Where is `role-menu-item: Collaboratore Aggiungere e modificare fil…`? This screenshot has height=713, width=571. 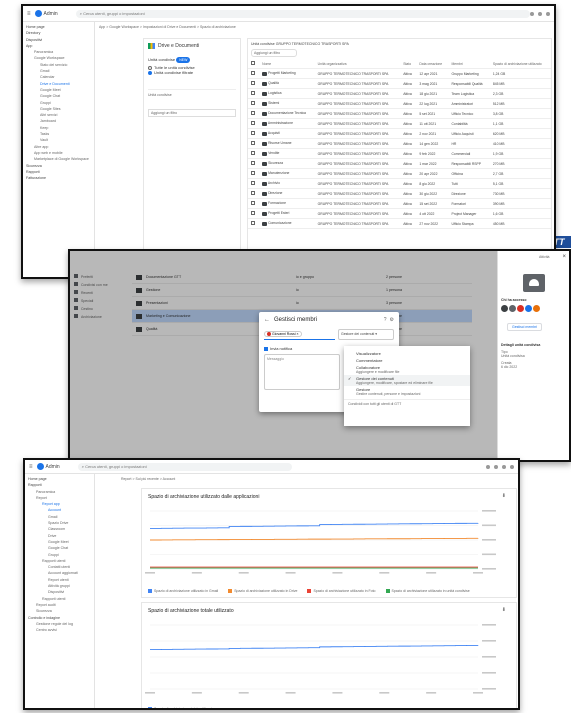
role-menu-item: Collaboratore Aggiungere e modificare fil… is located at coordinates (407, 369).